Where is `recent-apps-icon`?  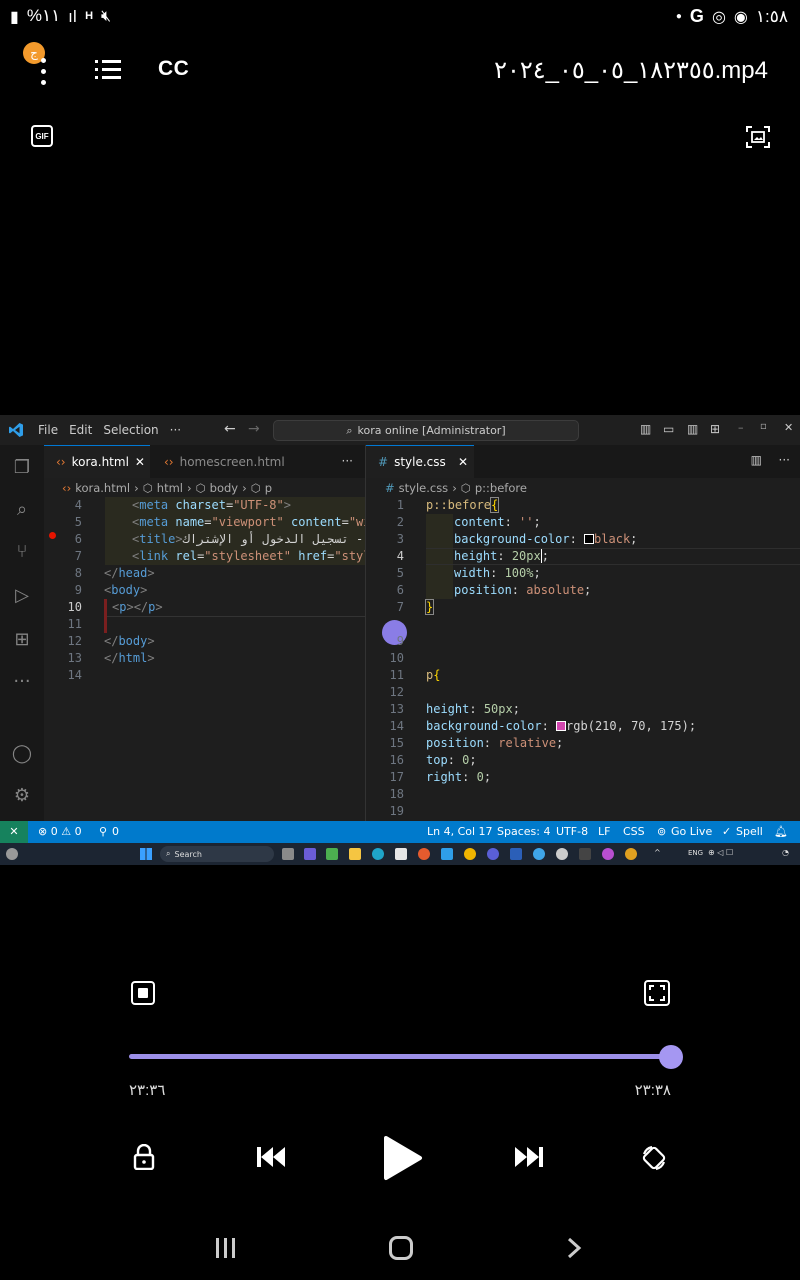 recent-apps-icon is located at coordinates (226, 1248).